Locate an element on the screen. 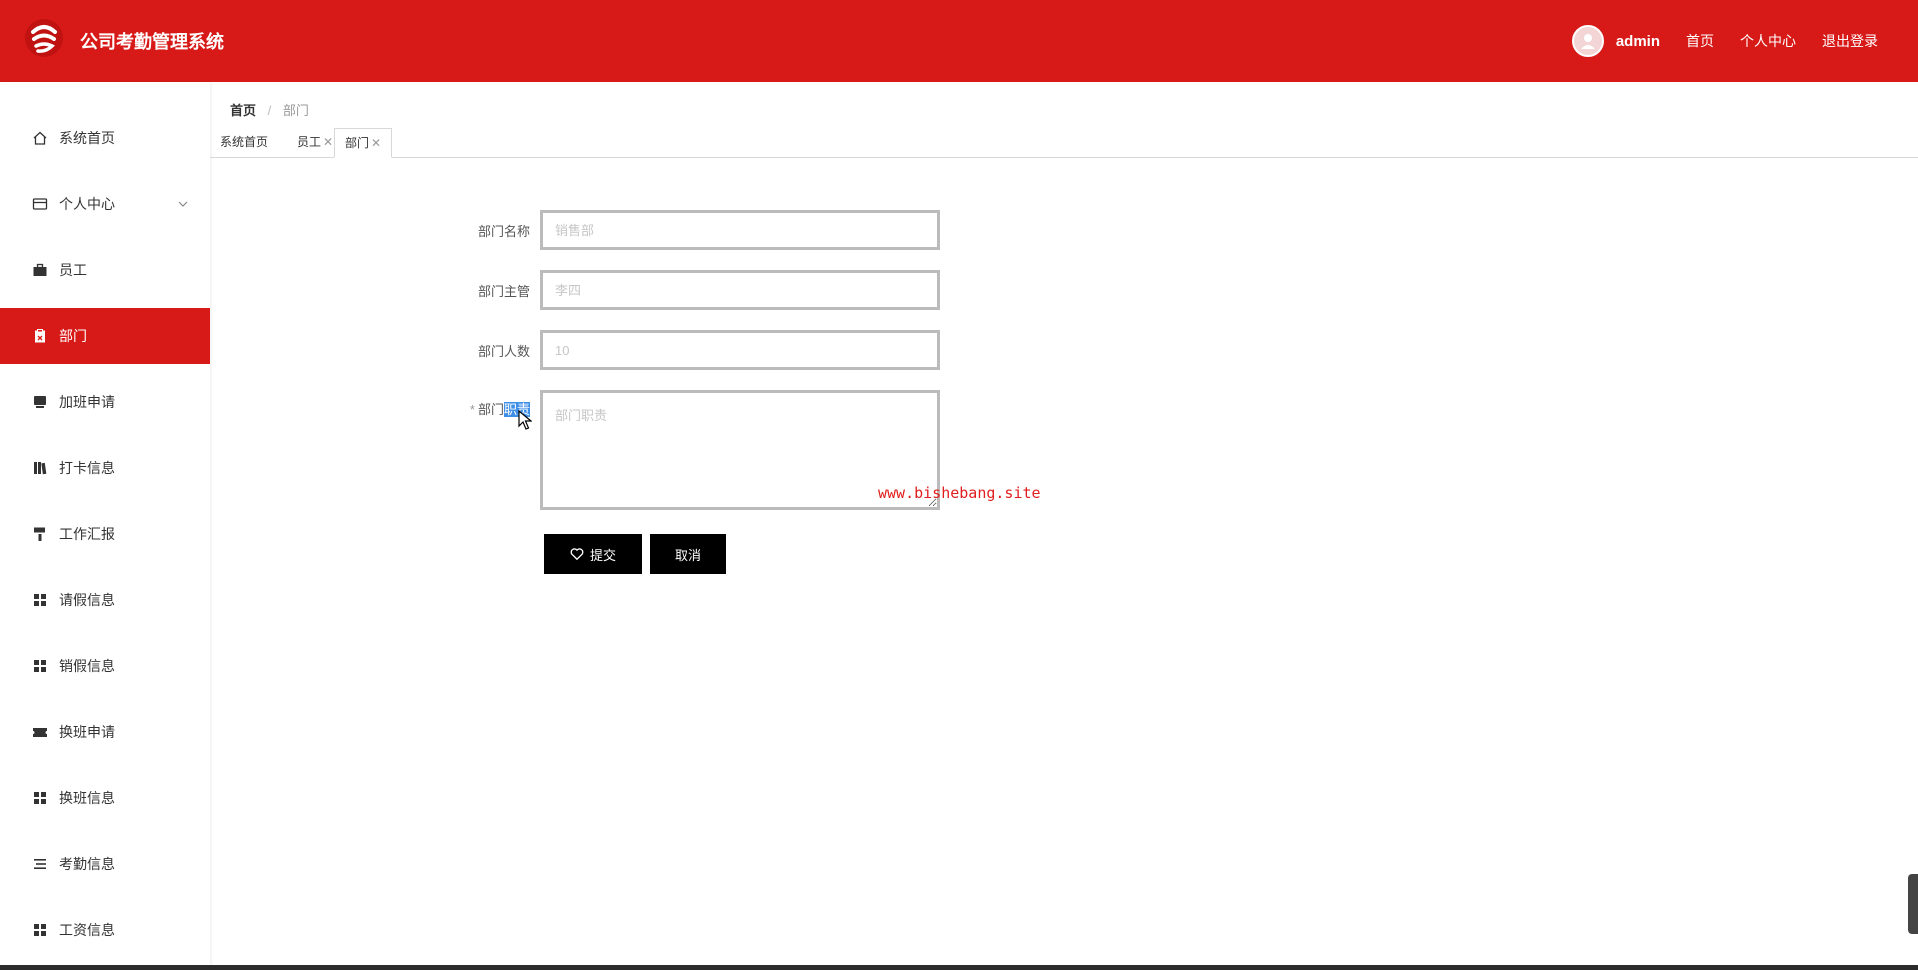  user-name: admin is located at coordinates (1637, 41).